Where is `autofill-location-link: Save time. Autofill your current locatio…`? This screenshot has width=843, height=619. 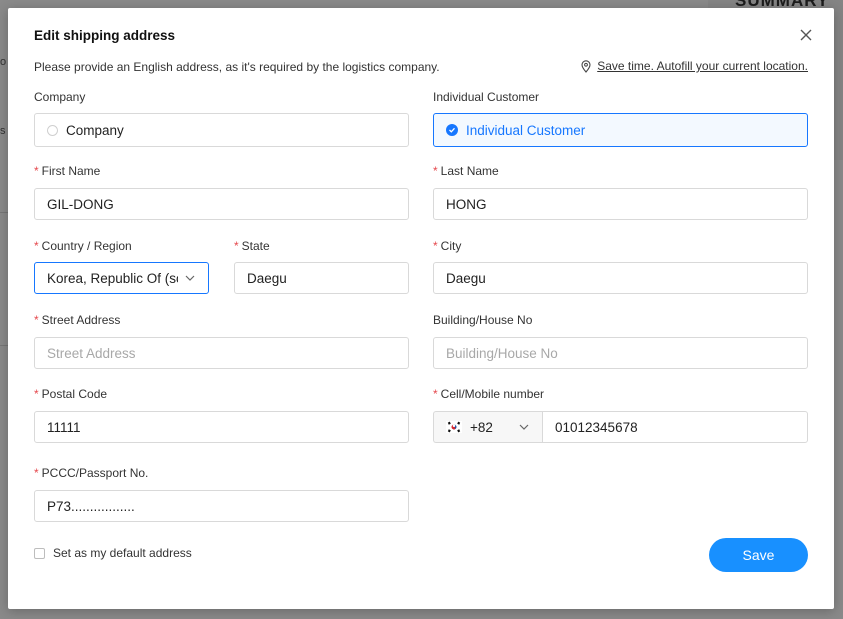
autofill-location-link: Save time. Autofill your current locatio… is located at coordinates (694, 66).